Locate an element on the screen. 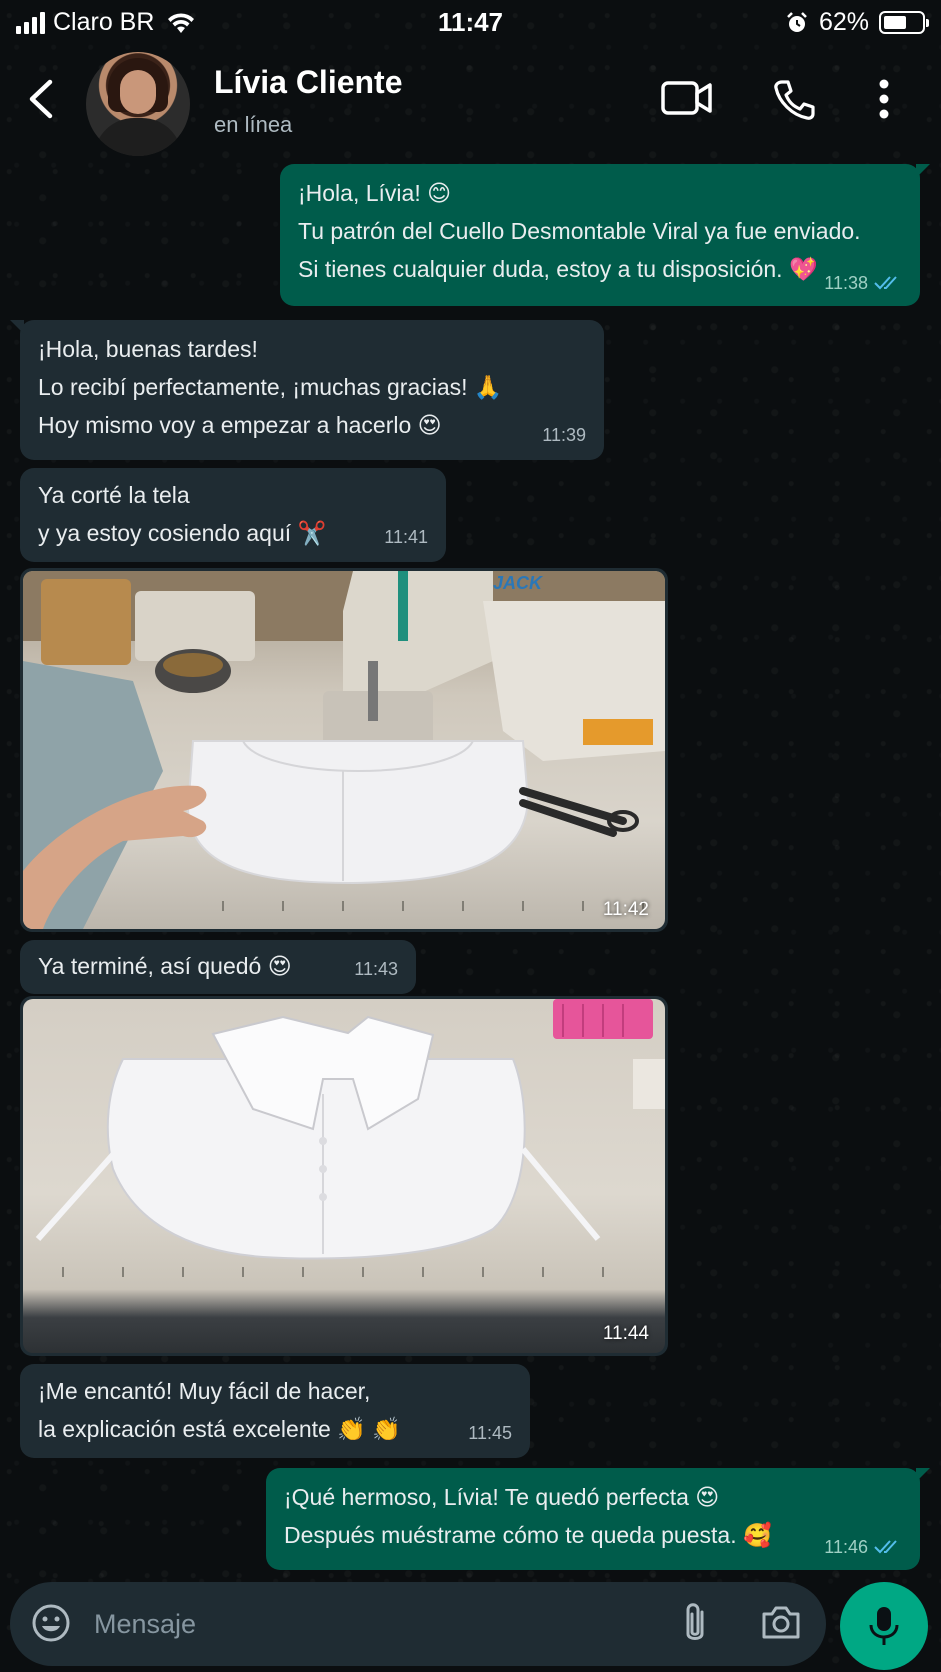 This screenshot has width=941, height=1672. message-time: 11:46 is located at coordinates (846, 1547).